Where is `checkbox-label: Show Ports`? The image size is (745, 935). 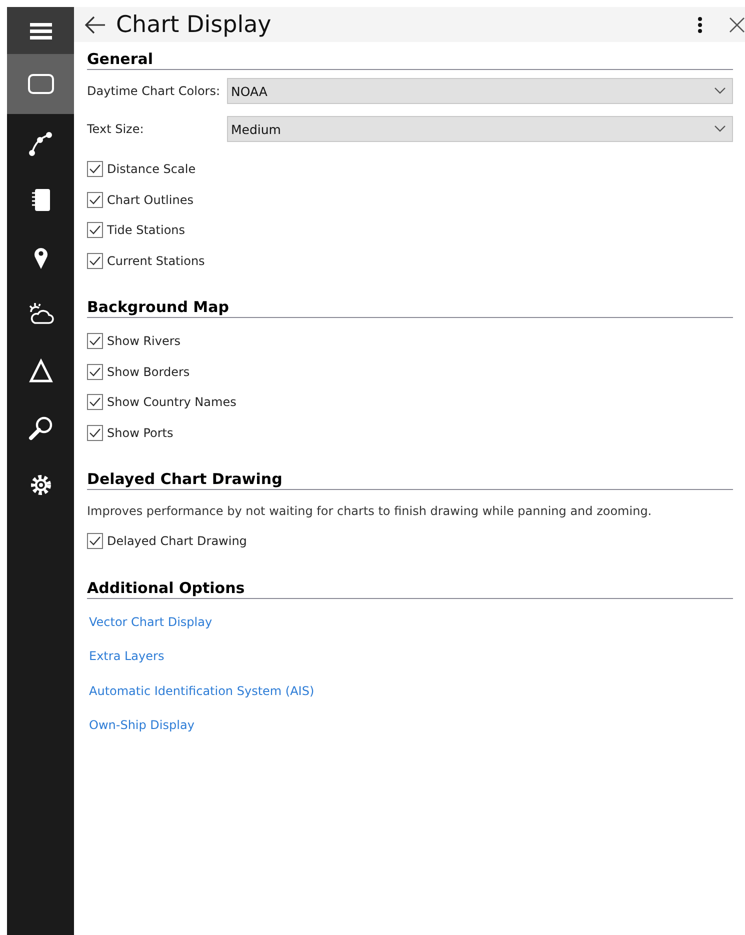
checkbox-label: Show Ports is located at coordinates (140, 433).